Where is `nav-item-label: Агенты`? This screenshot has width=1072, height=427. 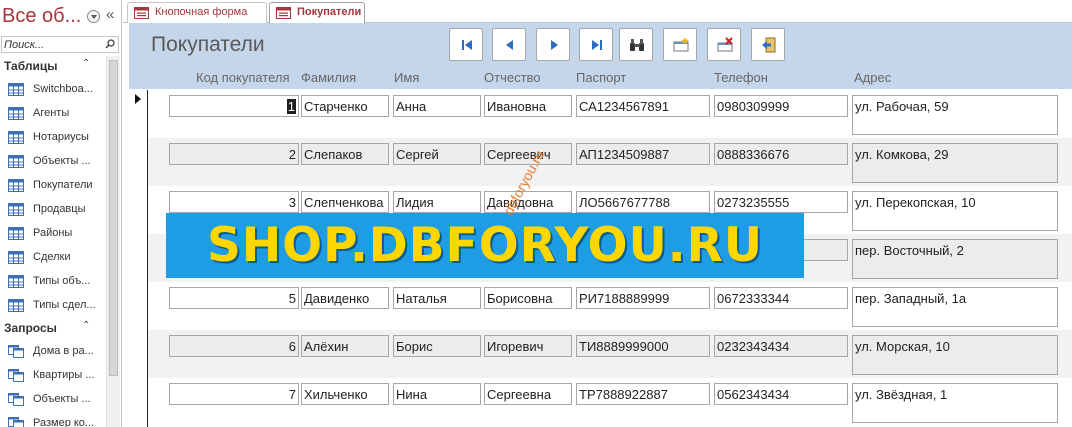 nav-item-label: Агенты is located at coordinates (51, 113).